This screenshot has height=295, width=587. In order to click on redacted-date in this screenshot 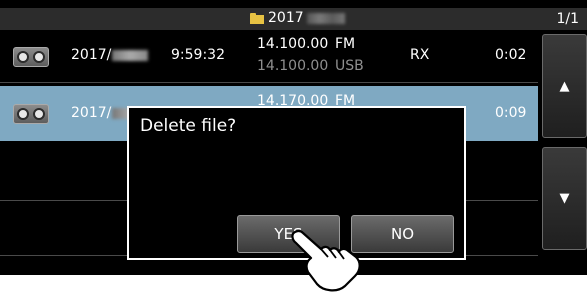, I will do `click(130, 55)`.